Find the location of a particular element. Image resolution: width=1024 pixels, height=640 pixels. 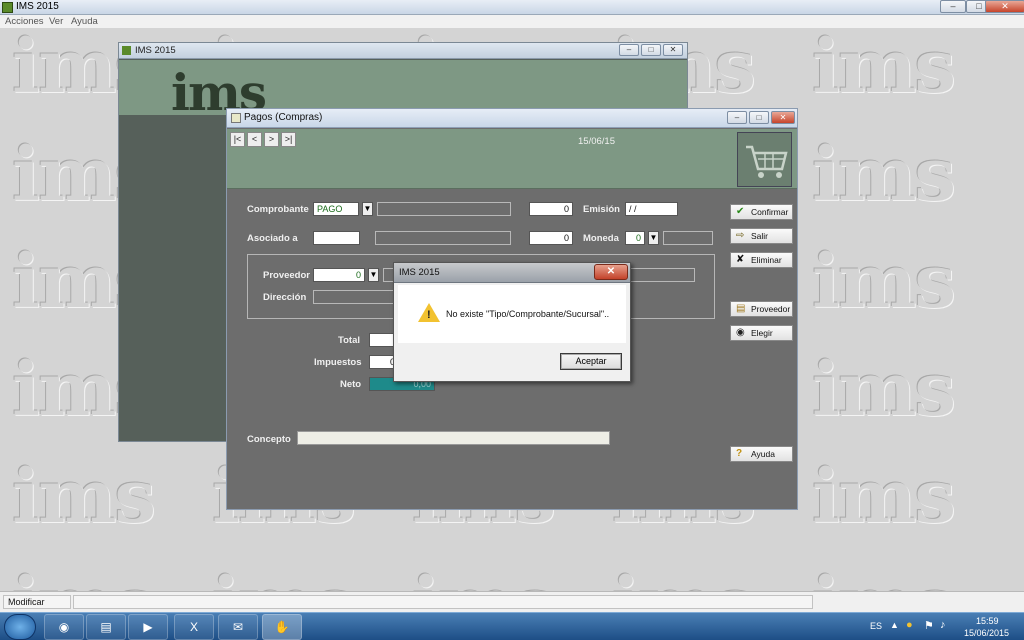

tray-date: 15/06/2015 is located at coordinates (987, 633).